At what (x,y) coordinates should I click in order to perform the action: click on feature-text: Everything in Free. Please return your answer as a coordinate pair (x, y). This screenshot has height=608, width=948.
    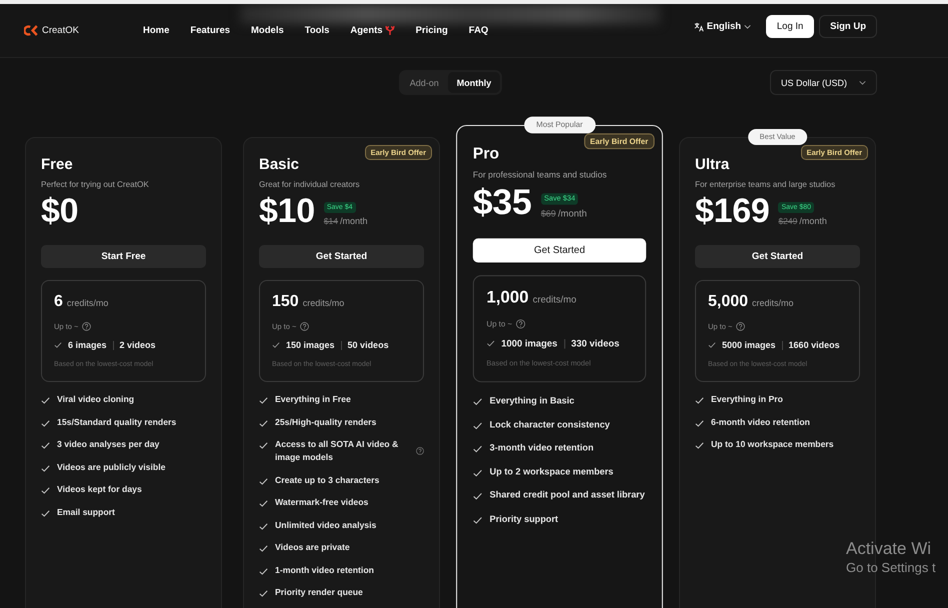
    Looking at the image, I should click on (313, 399).